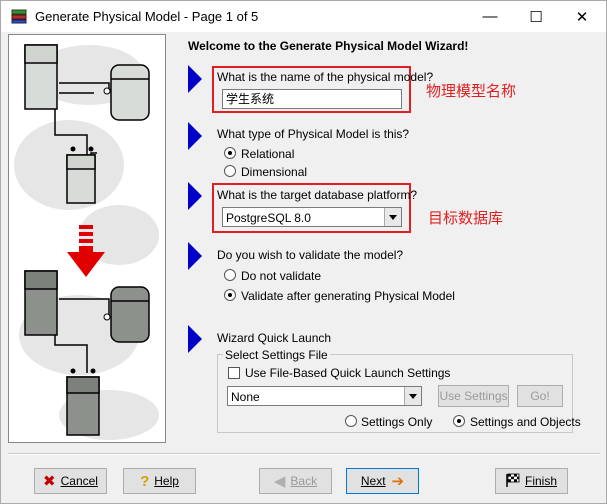  What do you see at coordinates (166, 481) in the screenshot?
I see `help-label: Help` at bounding box center [166, 481].